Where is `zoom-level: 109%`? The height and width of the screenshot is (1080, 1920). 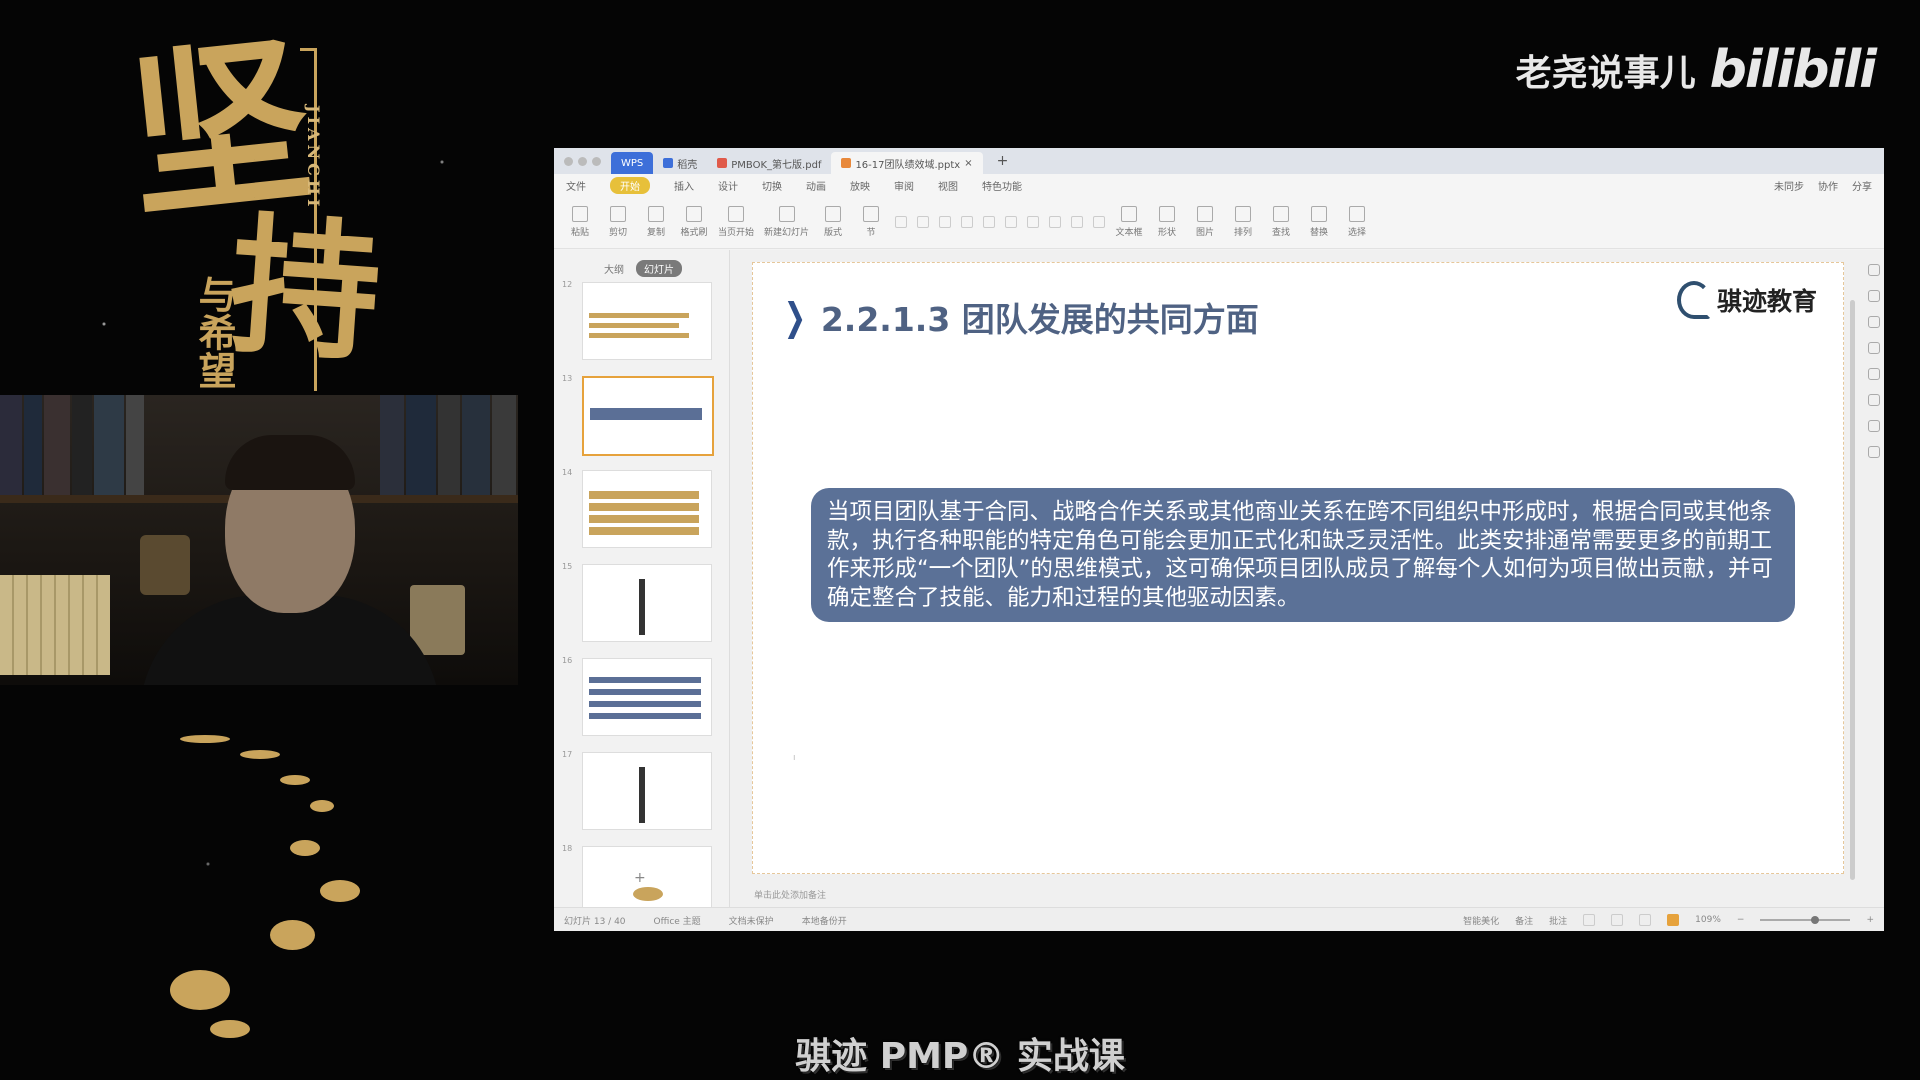 zoom-level: 109% is located at coordinates (1708, 920).